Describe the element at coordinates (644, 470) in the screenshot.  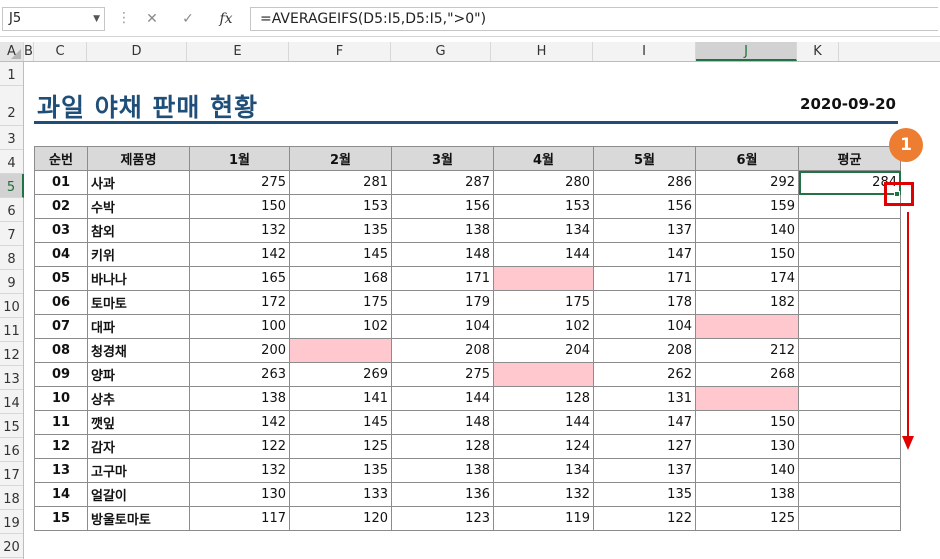
I see `month-value-cell: 137` at that location.